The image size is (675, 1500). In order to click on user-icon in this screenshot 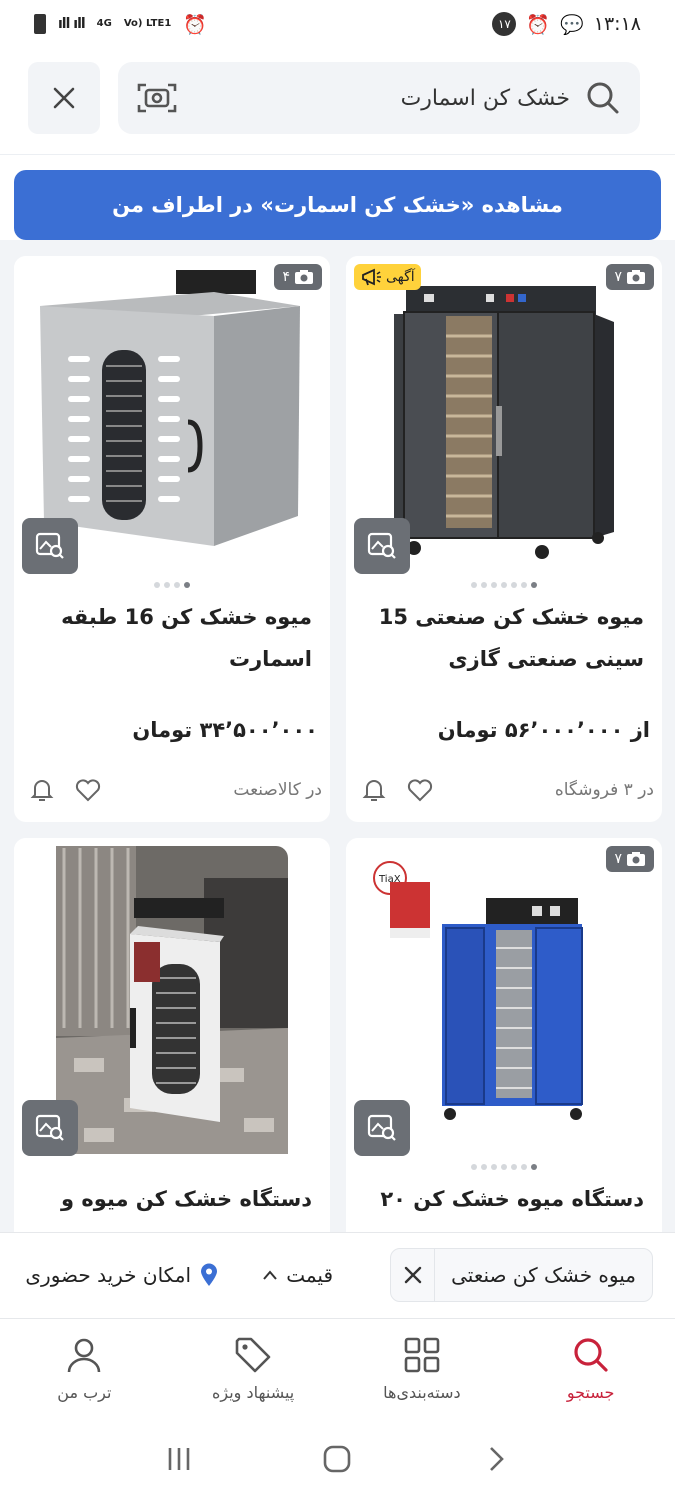, I will do `click(84, 1355)`.